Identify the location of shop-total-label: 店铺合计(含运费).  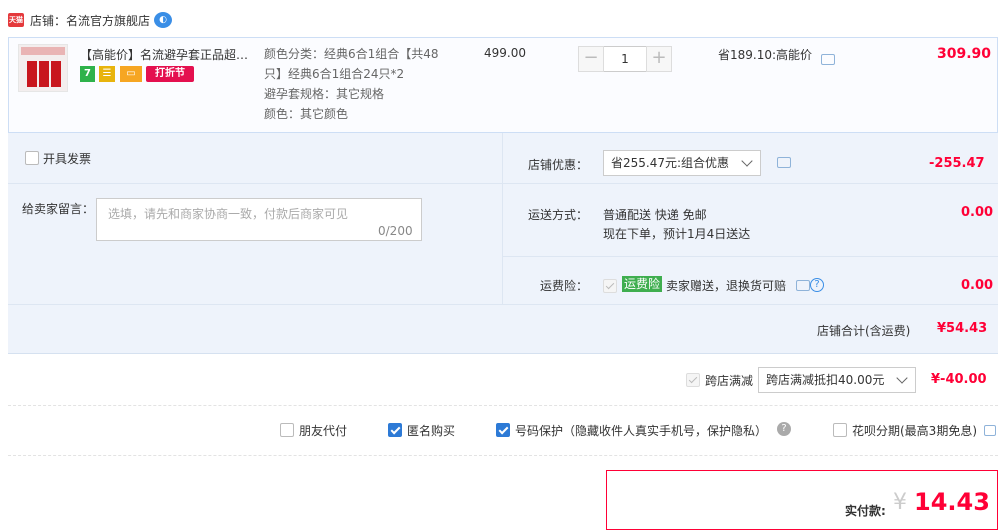
(864, 331).